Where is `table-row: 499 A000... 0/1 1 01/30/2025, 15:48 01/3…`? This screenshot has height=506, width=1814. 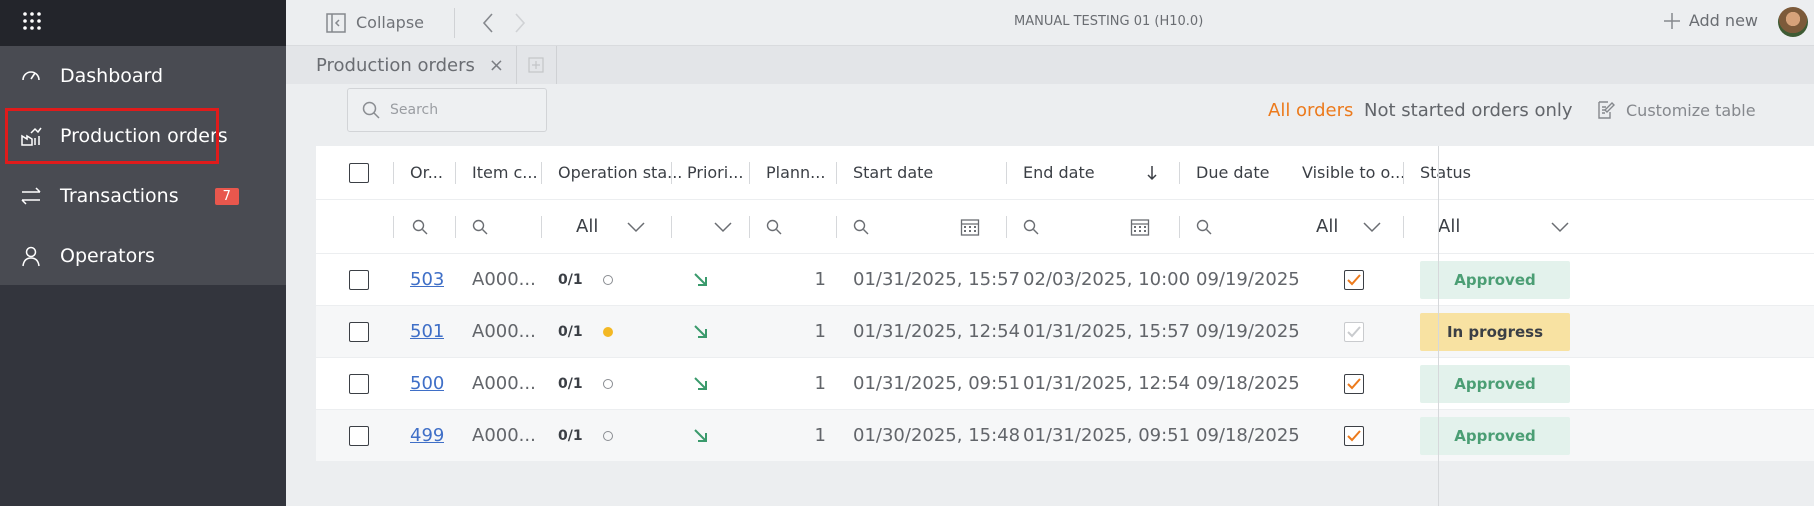 table-row: 499 A000... 0/1 1 01/30/2025, 15:48 01/3… is located at coordinates (1065, 436).